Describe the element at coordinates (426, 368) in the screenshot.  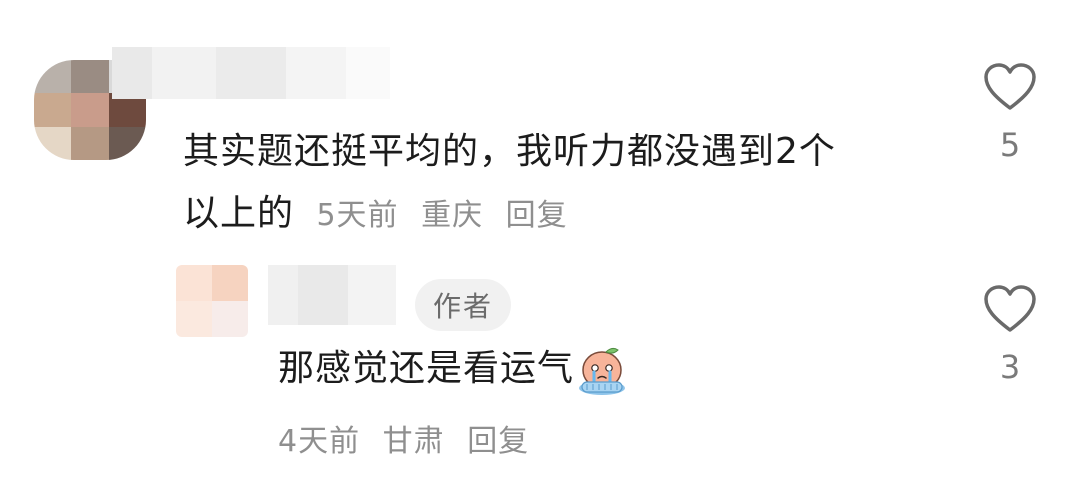
I see `reply-text: 那感觉还是看运气` at that location.